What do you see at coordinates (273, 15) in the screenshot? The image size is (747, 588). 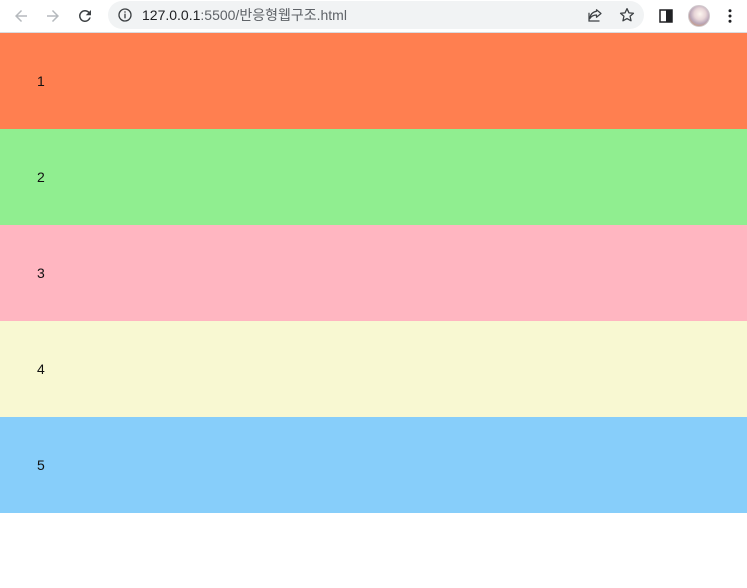 I see `url-path: :5500/반응형웹구조.html` at bounding box center [273, 15].